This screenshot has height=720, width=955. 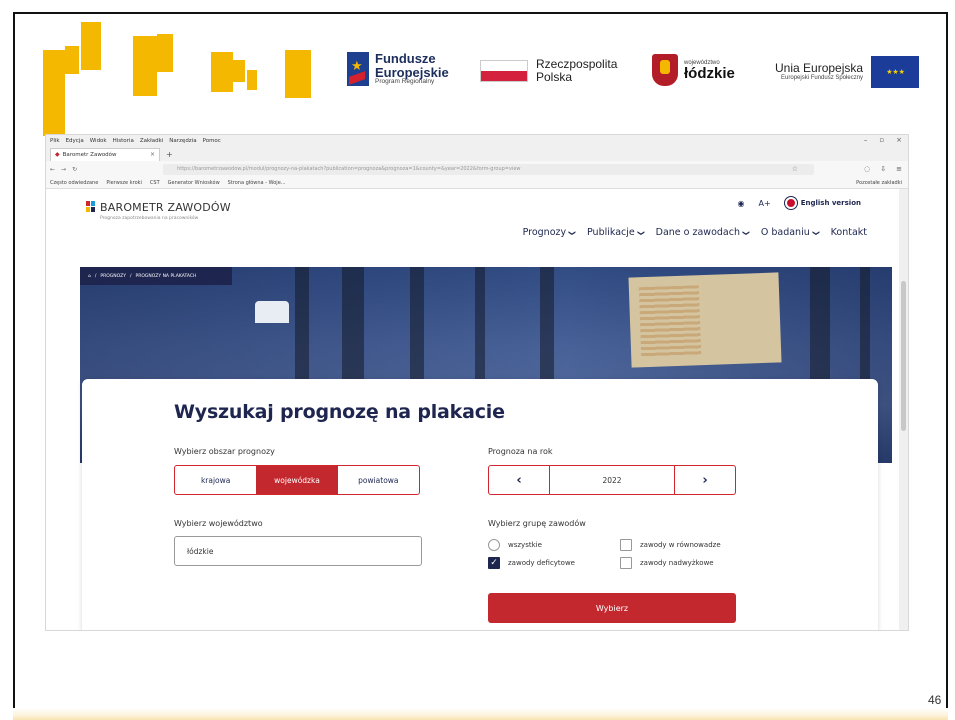 What do you see at coordinates (819, 68) in the screenshot?
I see `ue-big: Unia Europejska` at bounding box center [819, 68].